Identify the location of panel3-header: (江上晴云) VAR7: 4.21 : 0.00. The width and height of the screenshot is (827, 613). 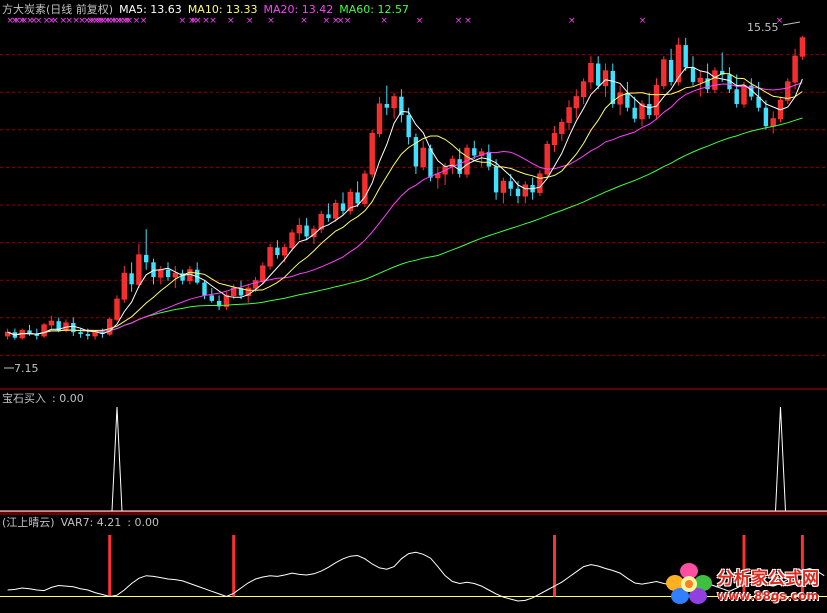
(83, 523).